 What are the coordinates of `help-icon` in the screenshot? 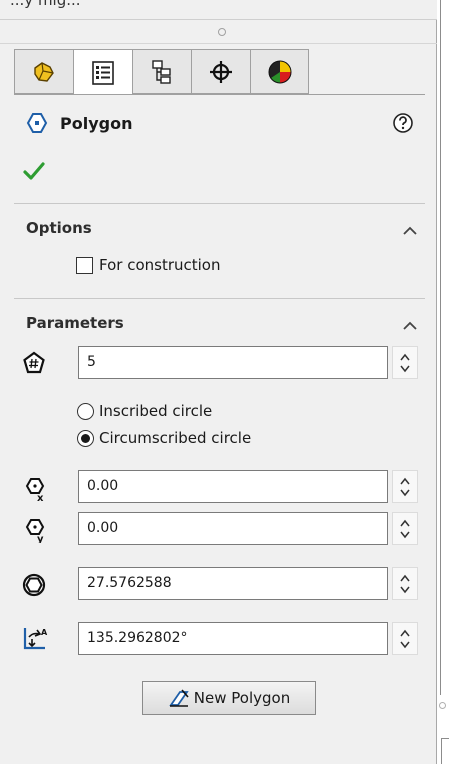 It's located at (403, 123).